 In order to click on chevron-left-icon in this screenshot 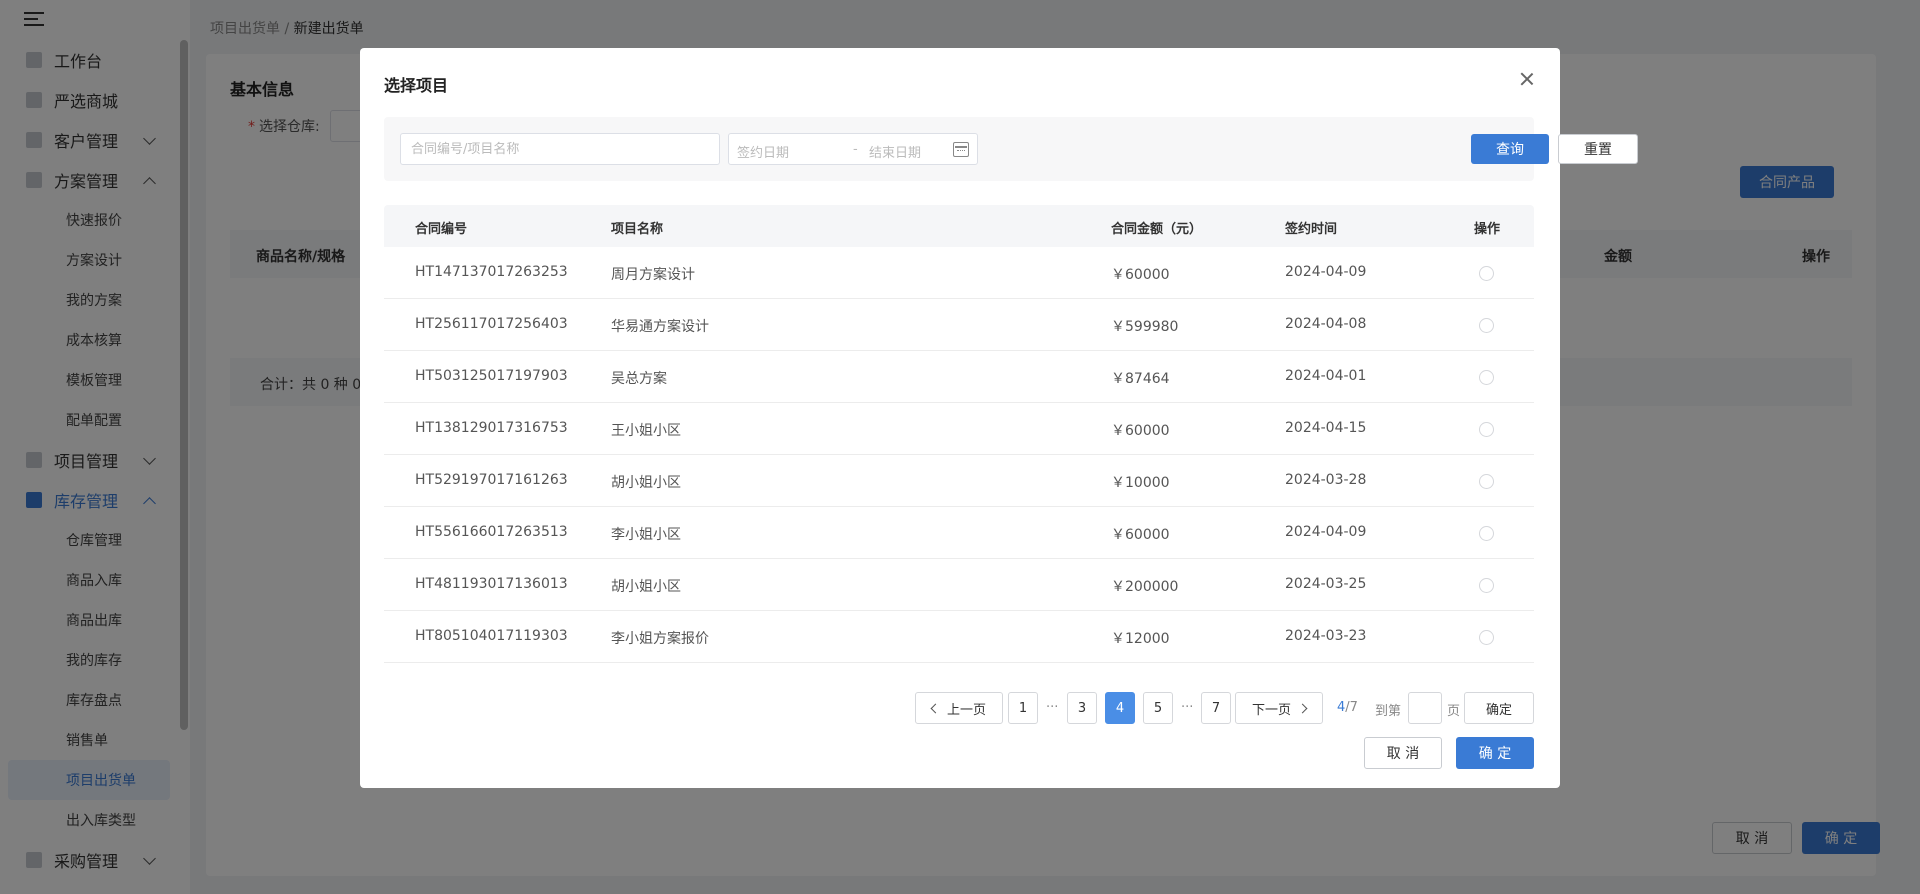, I will do `click(935, 708)`.